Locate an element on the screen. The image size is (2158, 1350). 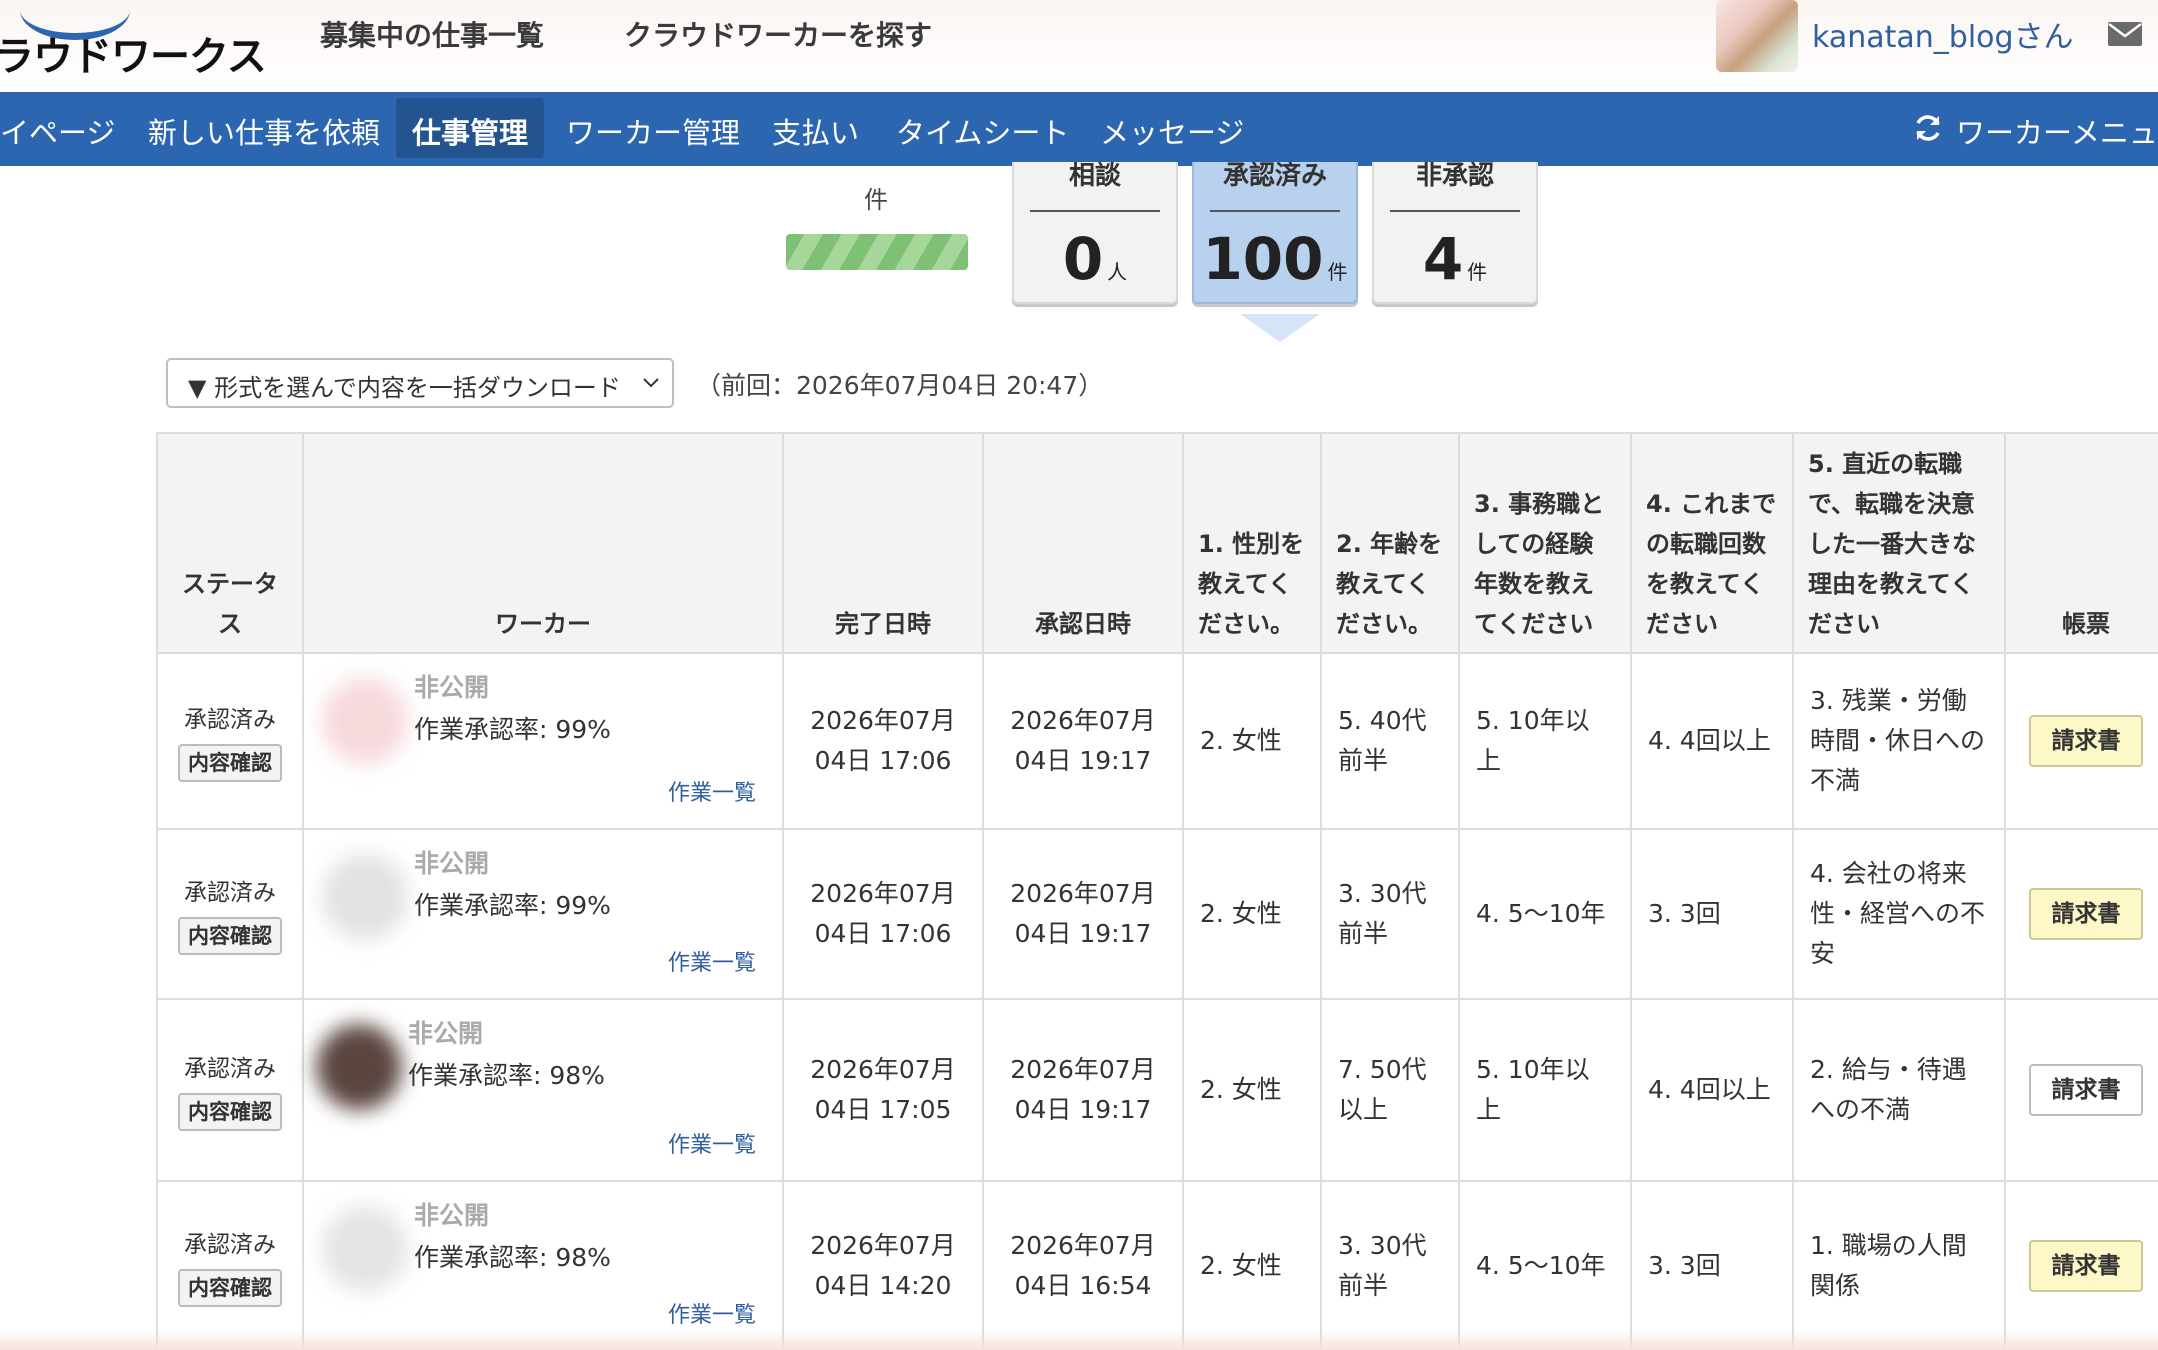
link-job-list: 募集中の仕事一覧 is located at coordinates (432, 34).